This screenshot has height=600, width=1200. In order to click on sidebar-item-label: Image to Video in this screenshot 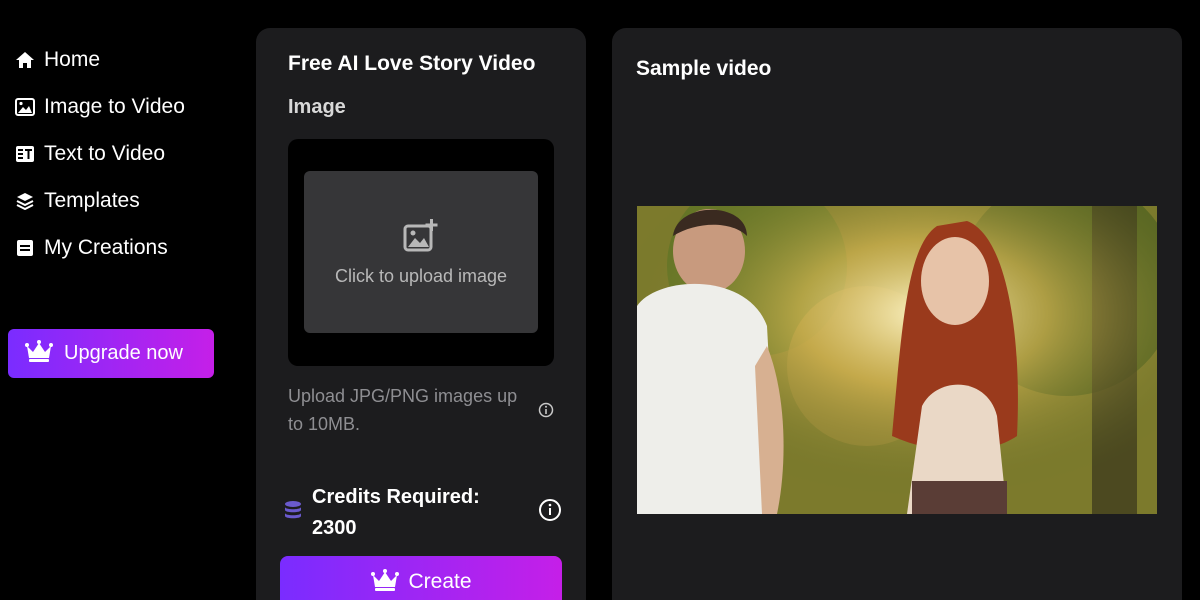, I will do `click(114, 106)`.